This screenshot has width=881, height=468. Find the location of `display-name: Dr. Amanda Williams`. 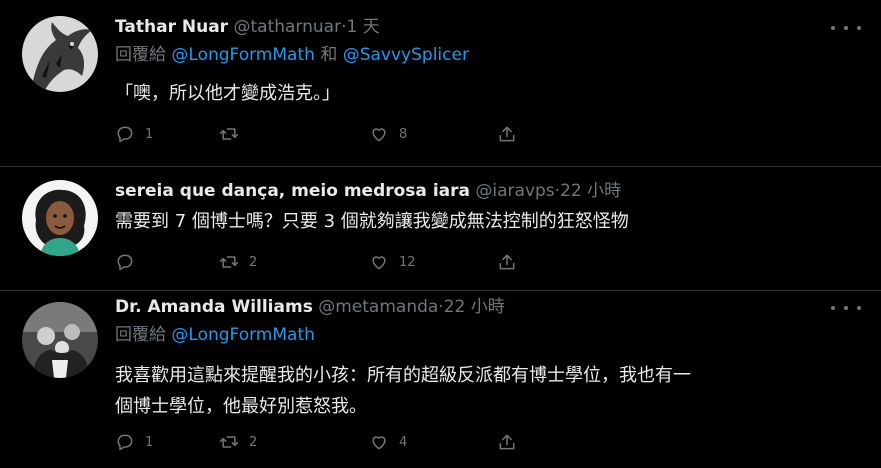

display-name: Dr. Amanda Williams is located at coordinates (214, 307).